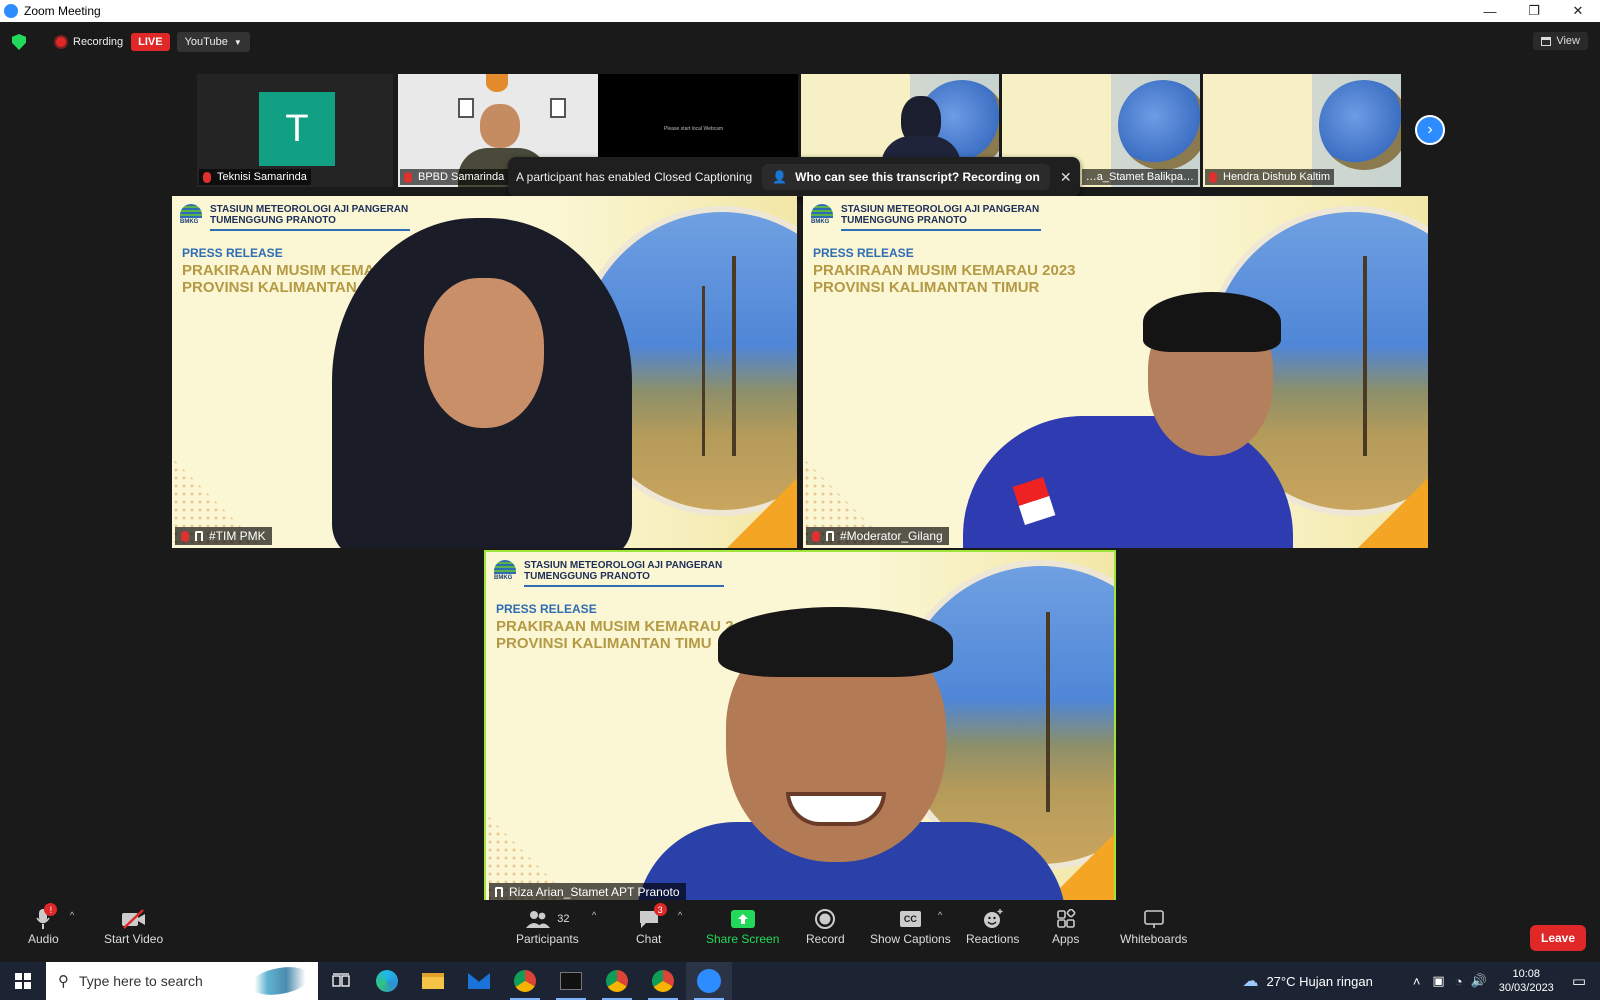  What do you see at coordinates (1360, 125) in the screenshot?
I see `slide-photo-circle` at bounding box center [1360, 125].